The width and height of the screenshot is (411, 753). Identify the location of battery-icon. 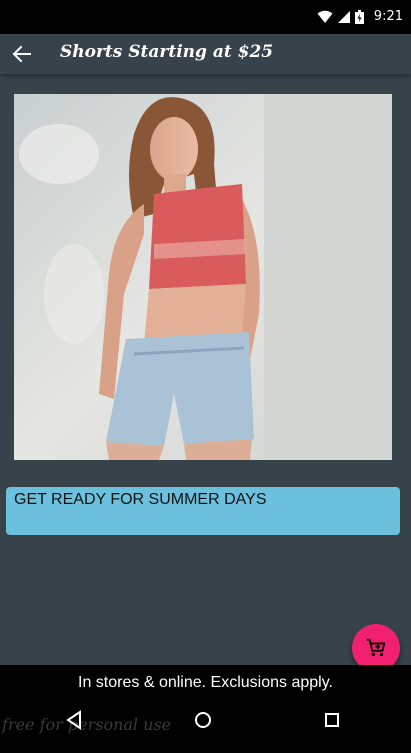
(359, 16).